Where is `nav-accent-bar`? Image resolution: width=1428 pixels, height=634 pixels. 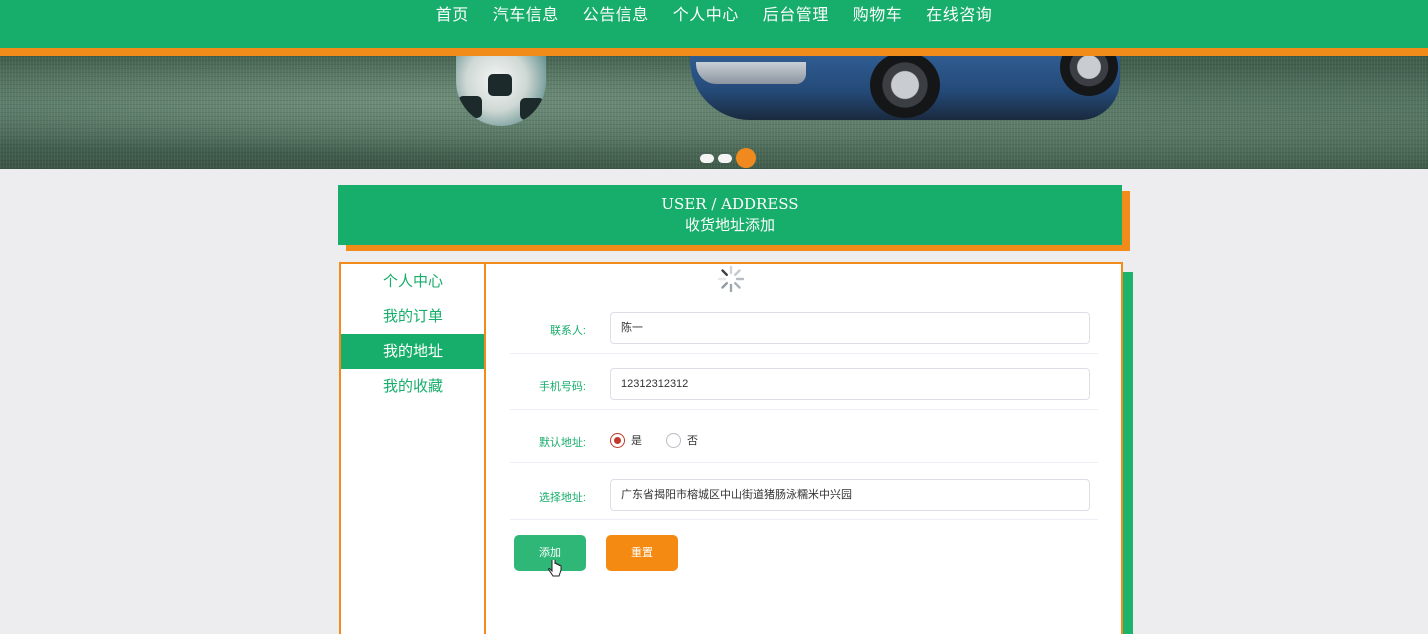
nav-accent-bar is located at coordinates (714, 52).